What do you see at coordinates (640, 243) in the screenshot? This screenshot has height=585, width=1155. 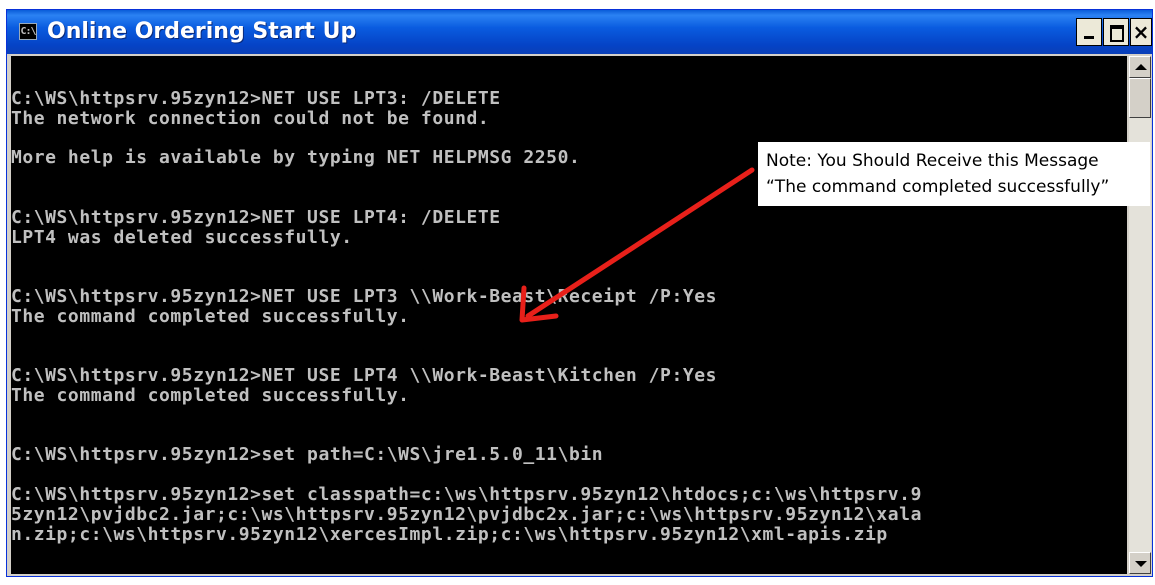 I see `arrow-shaft` at bounding box center [640, 243].